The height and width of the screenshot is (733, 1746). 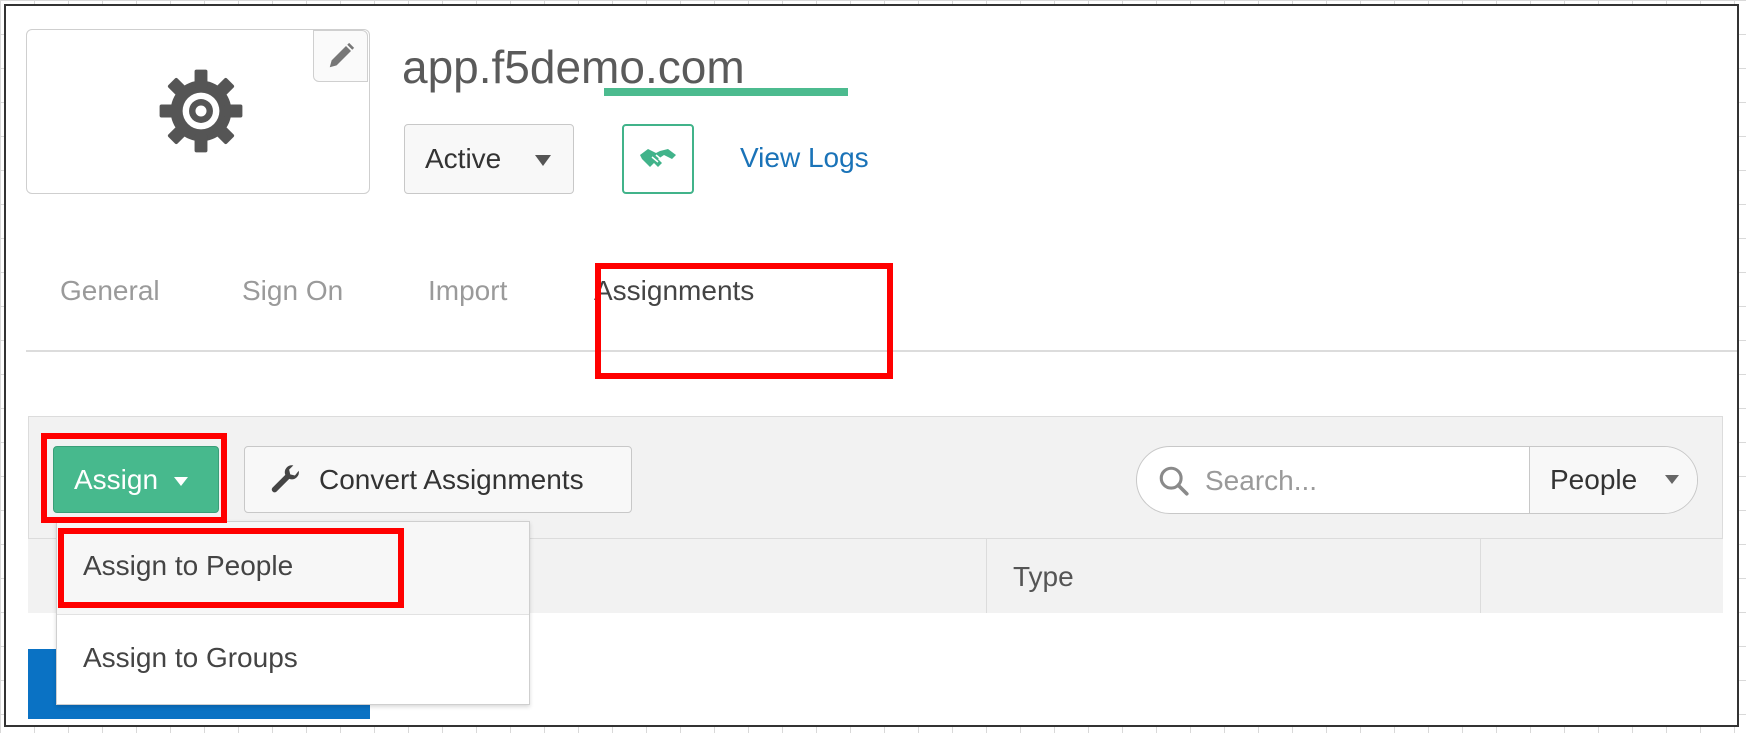 I want to click on provisioning-button, so click(x=658, y=159).